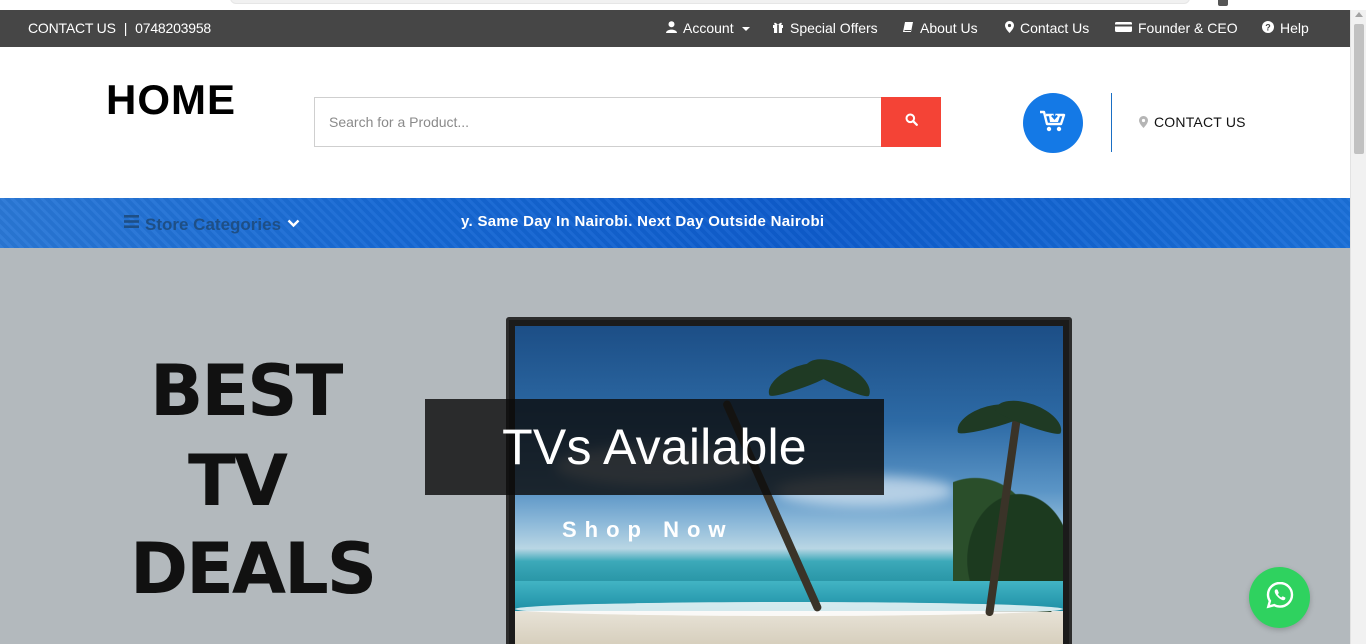 The image size is (1366, 644). What do you see at coordinates (1188, 28) in the screenshot?
I see `topnav-founder-ceo-label: Founder & CEO` at bounding box center [1188, 28].